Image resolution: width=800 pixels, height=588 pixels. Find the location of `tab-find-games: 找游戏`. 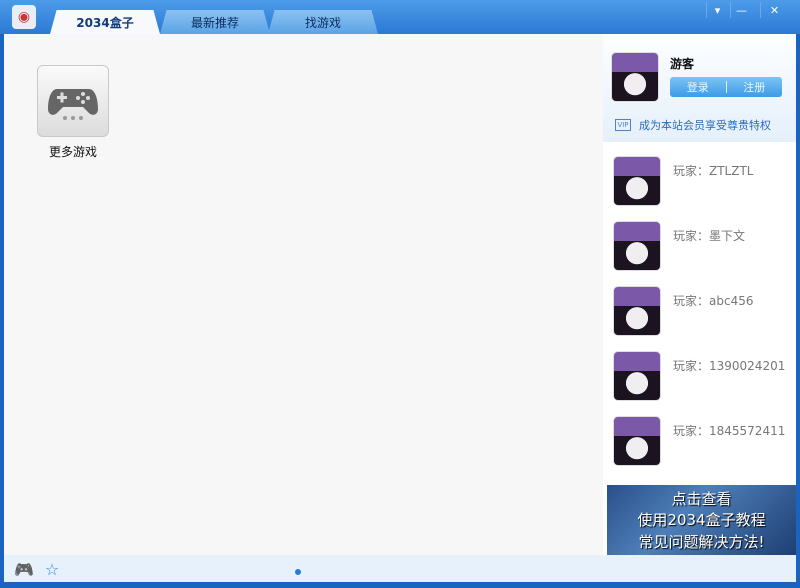

tab-find-games: 找游戏 is located at coordinates (323, 22).